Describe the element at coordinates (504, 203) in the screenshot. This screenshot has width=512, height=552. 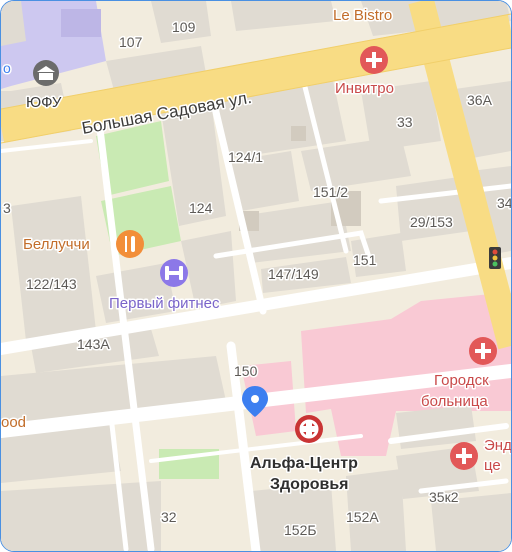
I see `house-number: 34` at that location.